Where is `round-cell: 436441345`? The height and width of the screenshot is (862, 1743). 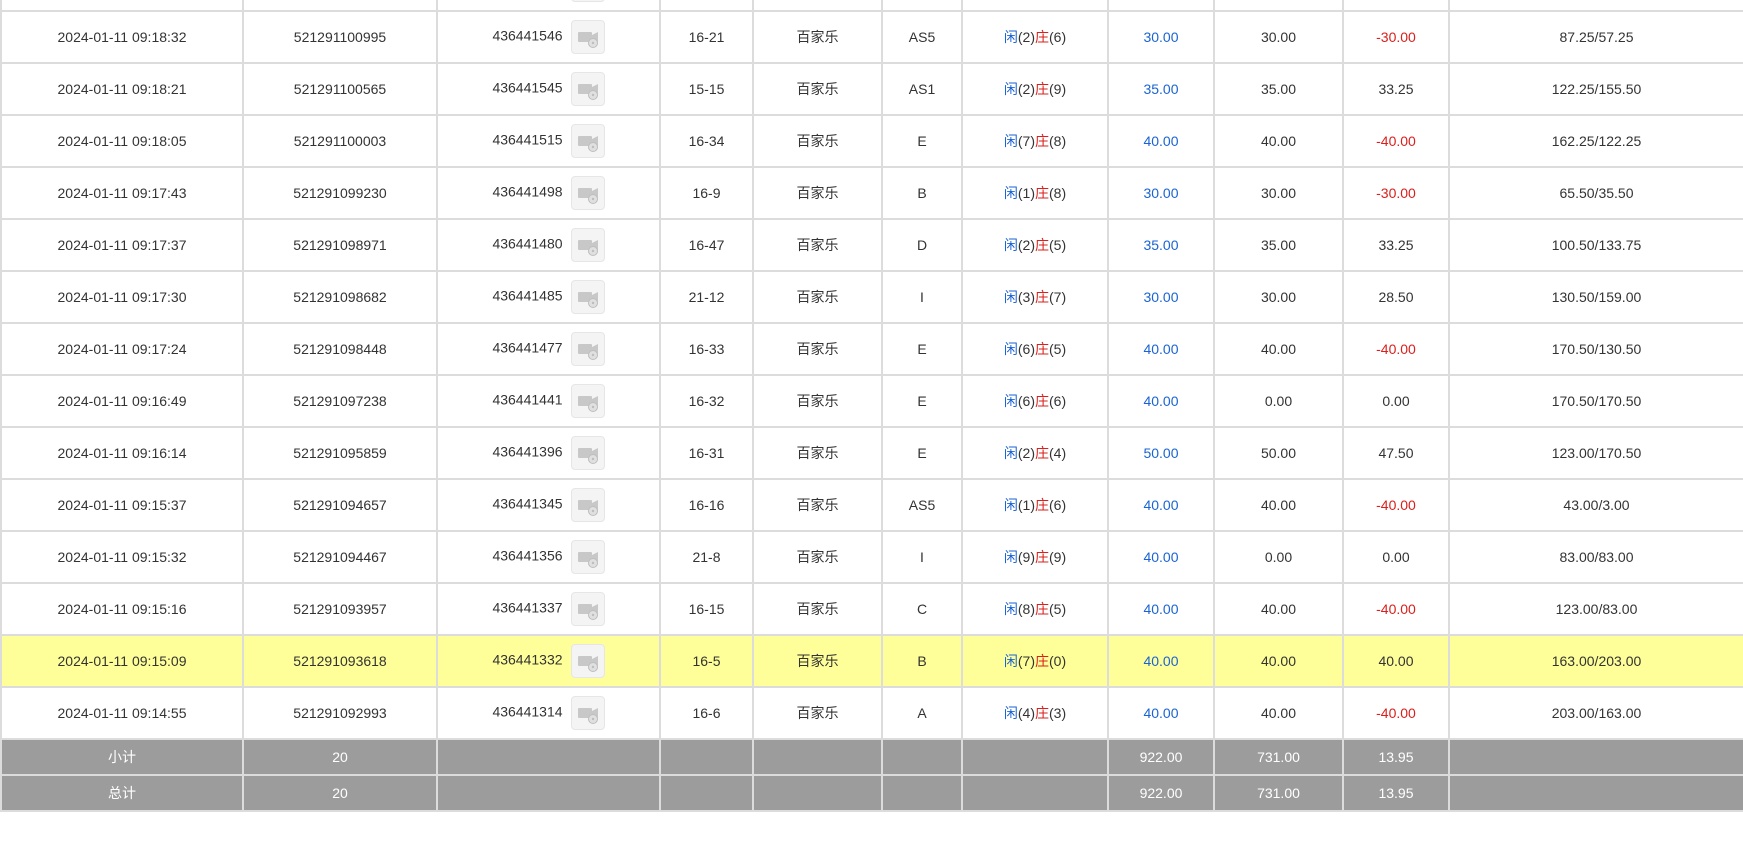
round-cell: 436441345 is located at coordinates (548, 505).